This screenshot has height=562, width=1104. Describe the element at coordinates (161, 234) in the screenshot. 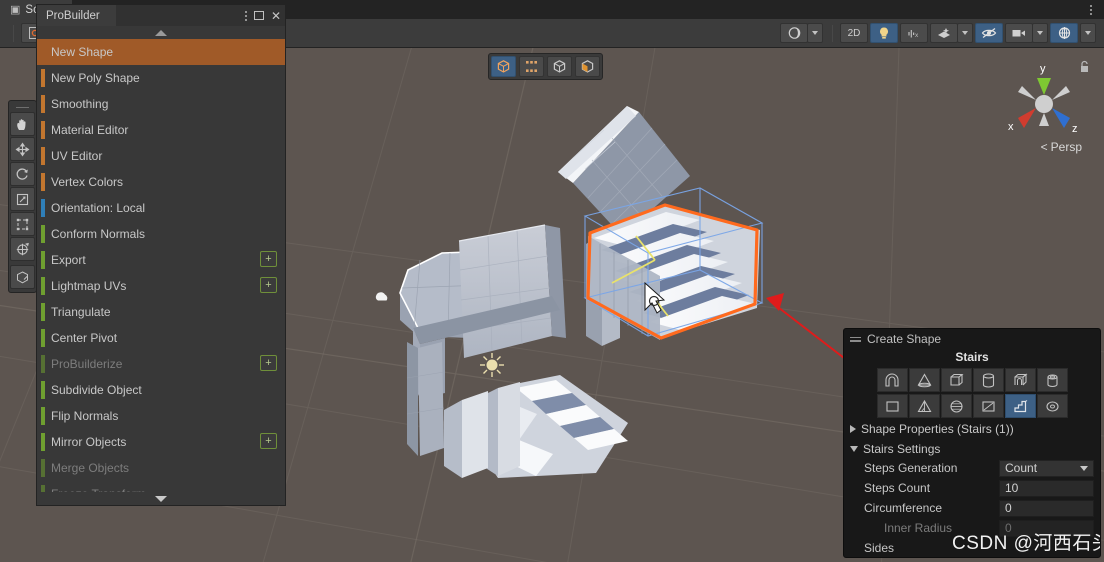

I see `probuilder-item: Conform Normals` at that location.